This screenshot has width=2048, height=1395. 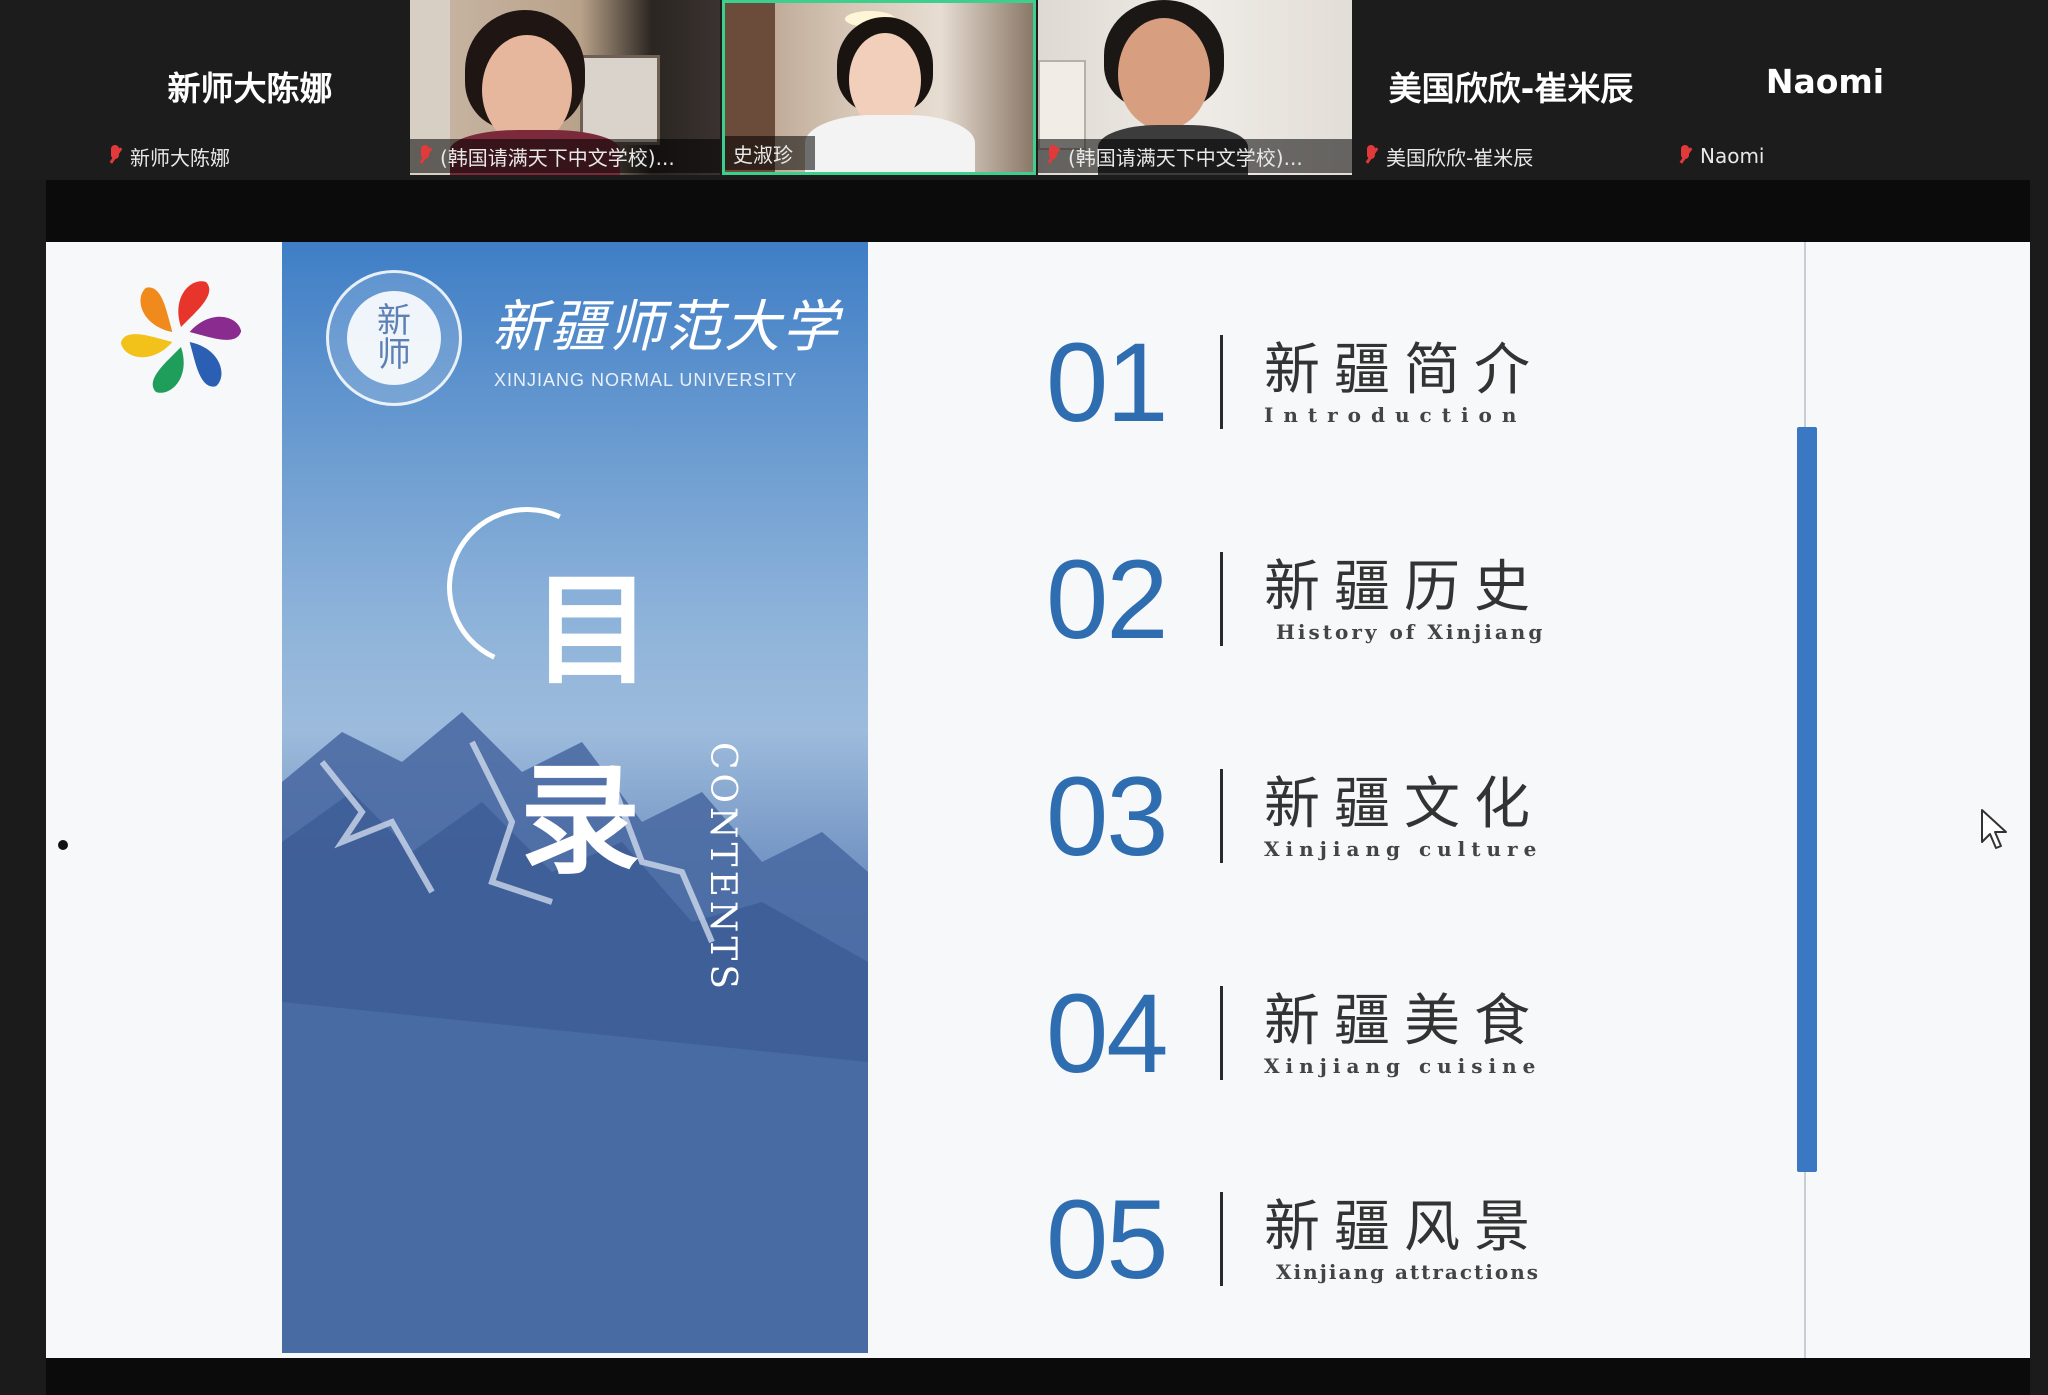 What do you see at coordinates (1404, 1227) in the screenshot?
I see `toc-title-cn: 新疆风景` at bounding box center [1404, 1227].